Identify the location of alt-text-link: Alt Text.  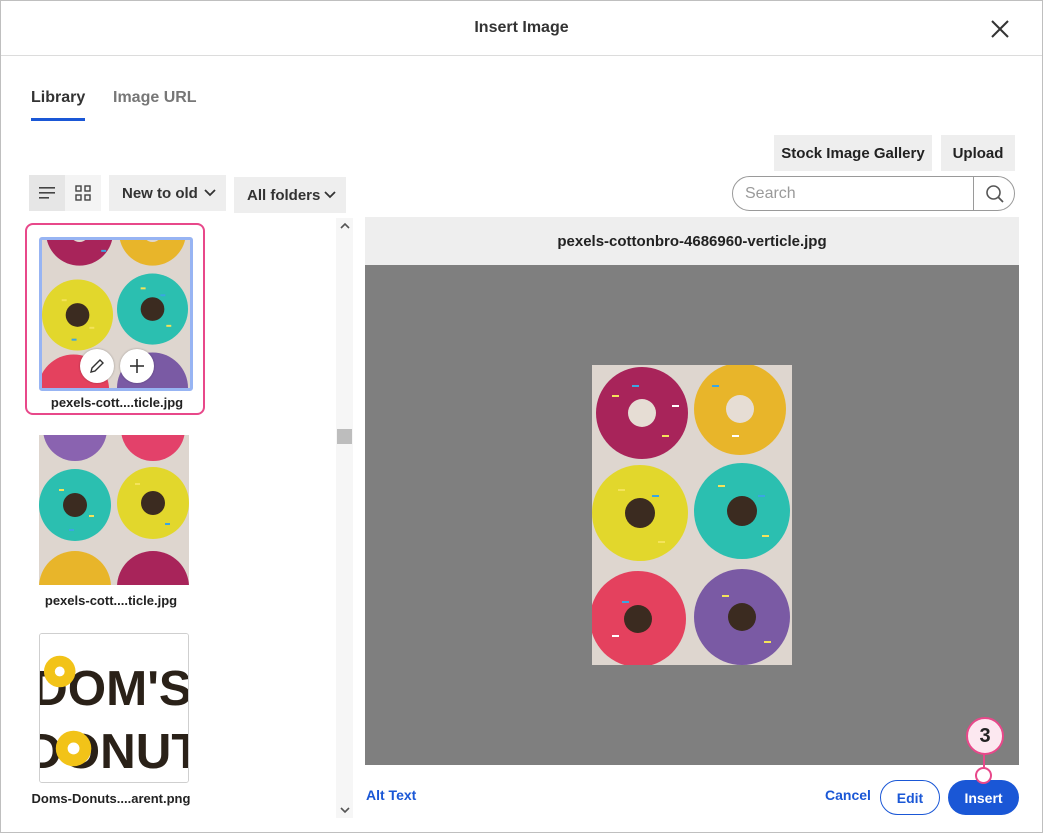
(391, 795).